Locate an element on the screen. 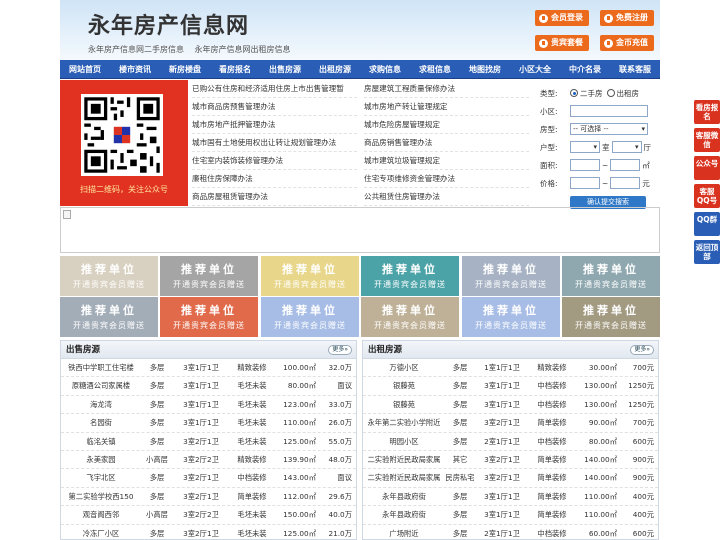  radio-secondhand is located at coordinates (574, 93).